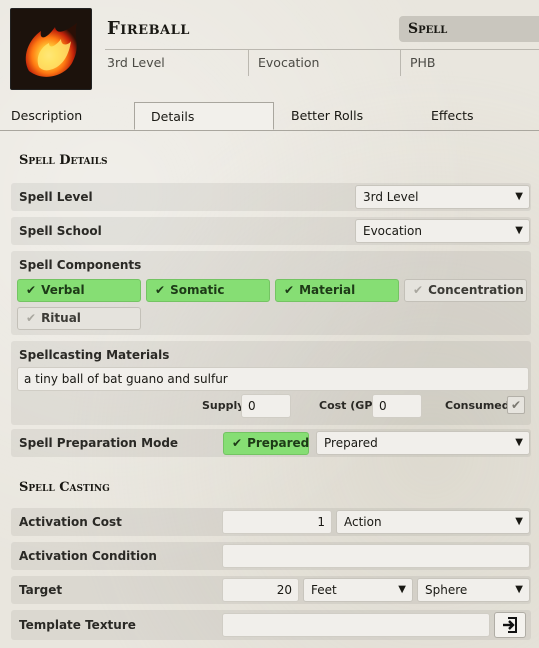 The image size is (539, 648). Describe the element at coordinates (452, 116) in the screenshot. I see `tab-effects: Effects` at that location.